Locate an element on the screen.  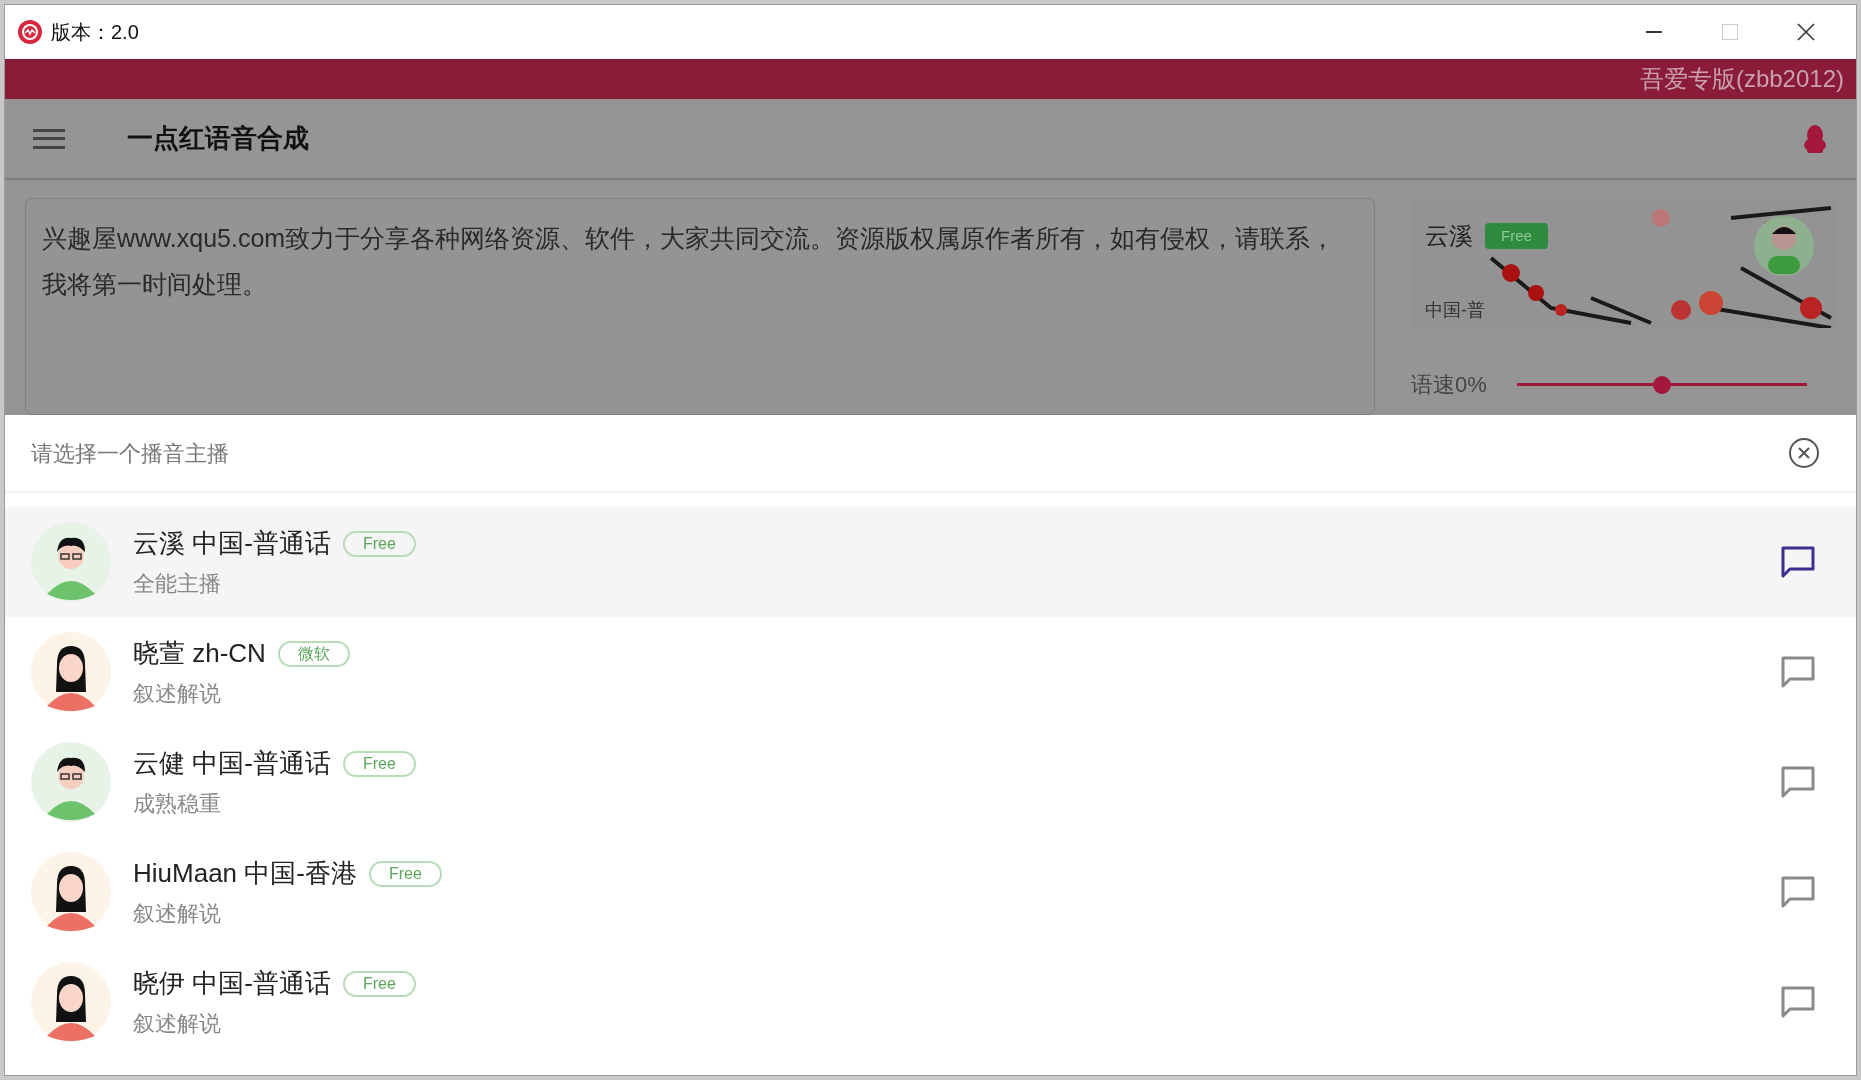
voice-locale: 中国-普 is located at coordinates (1455, 310).